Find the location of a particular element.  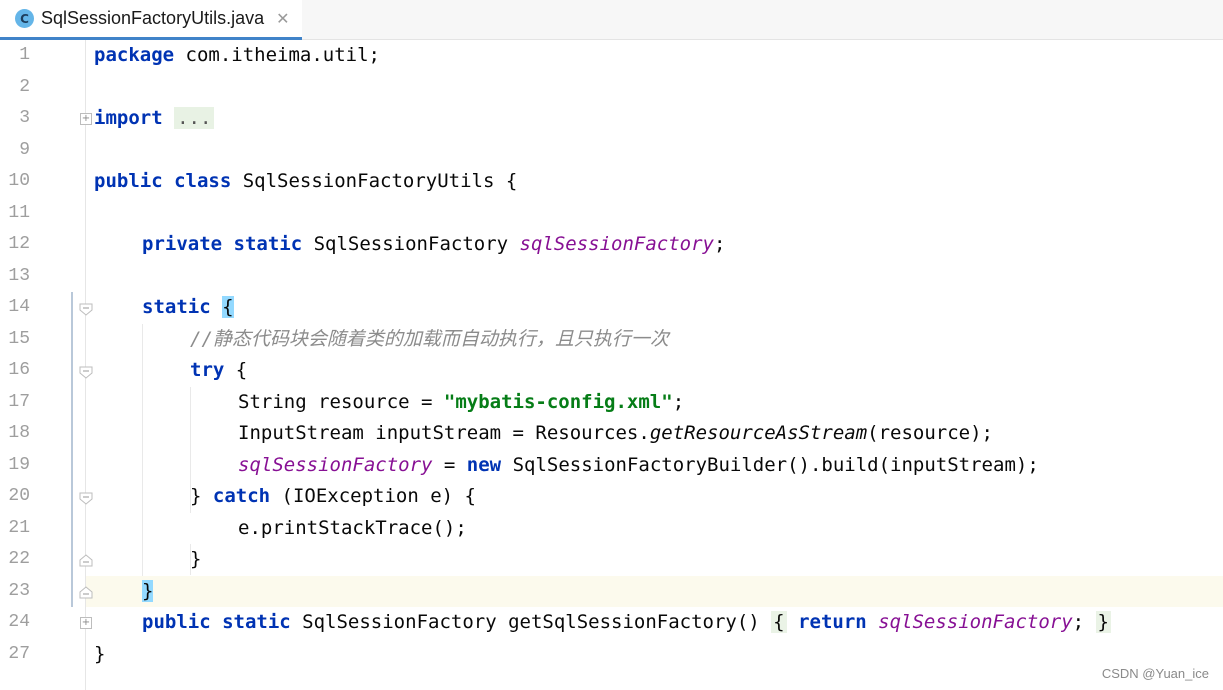

line-number: 14 is located at coordinates (19, 307).